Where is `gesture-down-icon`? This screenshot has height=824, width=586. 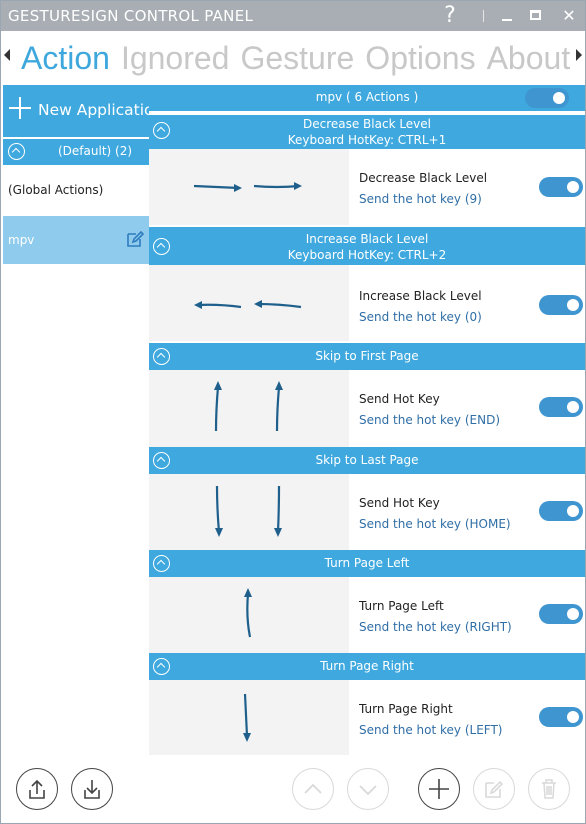 gesture-down-icon is located at coordinates (247, 717).